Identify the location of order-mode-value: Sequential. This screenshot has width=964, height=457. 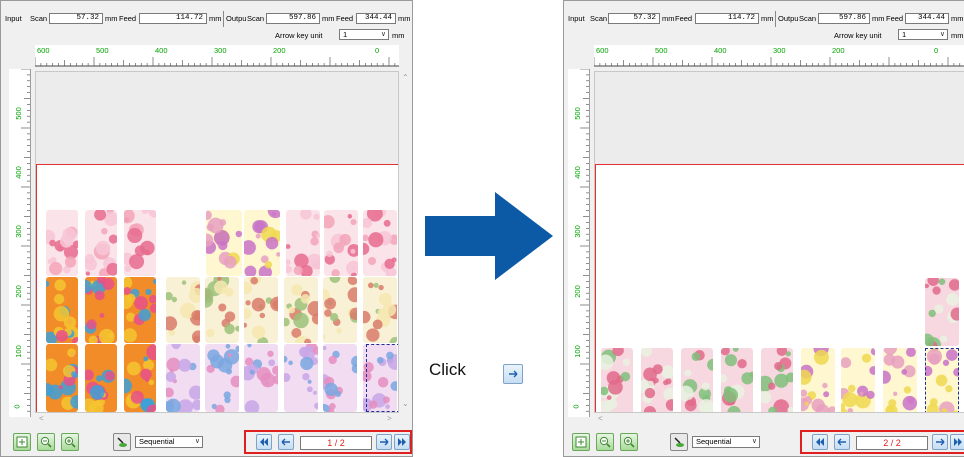
(157, 441).